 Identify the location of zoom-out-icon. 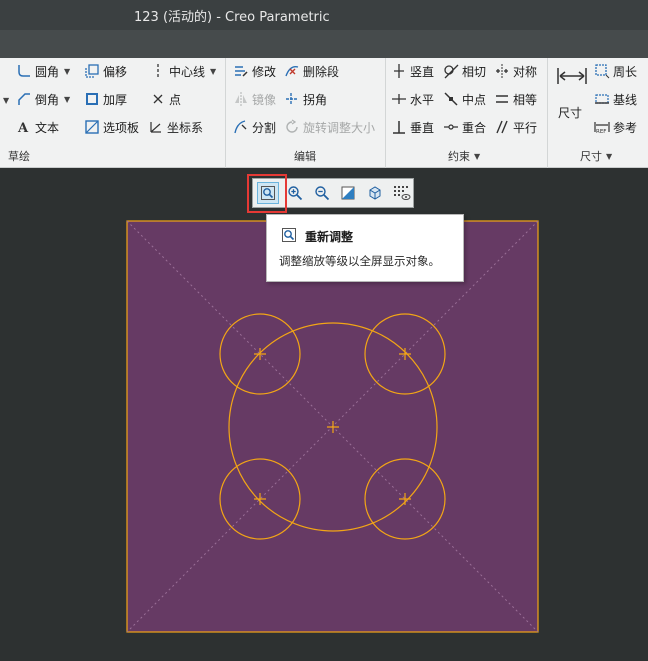
(321, 193).